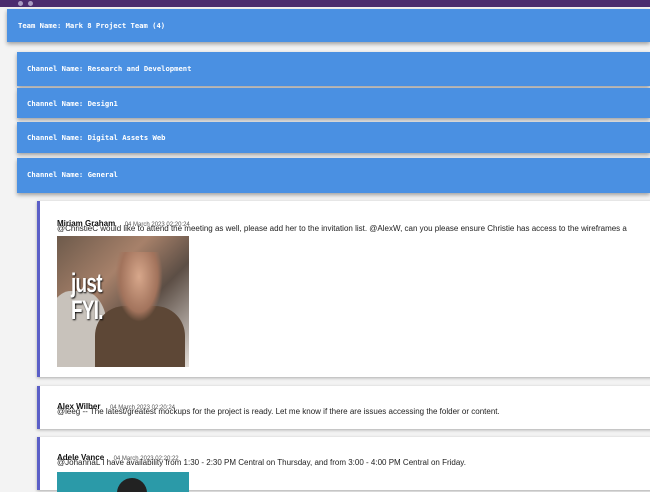  What do you see at coordinates (96, 137) in the screenshot?
I see `channel-name-label: Channel Name: Digital Assets Web` at bounding box center [96, 137].